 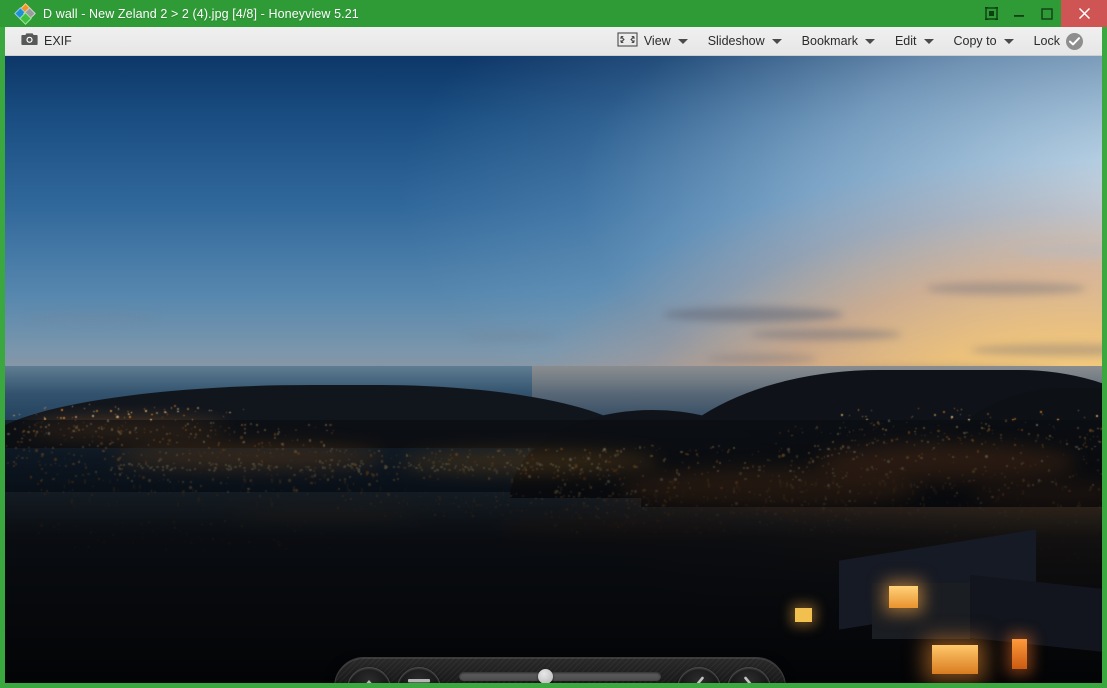 What do you see at coordinates (369, 675) in the screenshot?
I see `thumbnail-panel-button` at bounding box center [369, 675].